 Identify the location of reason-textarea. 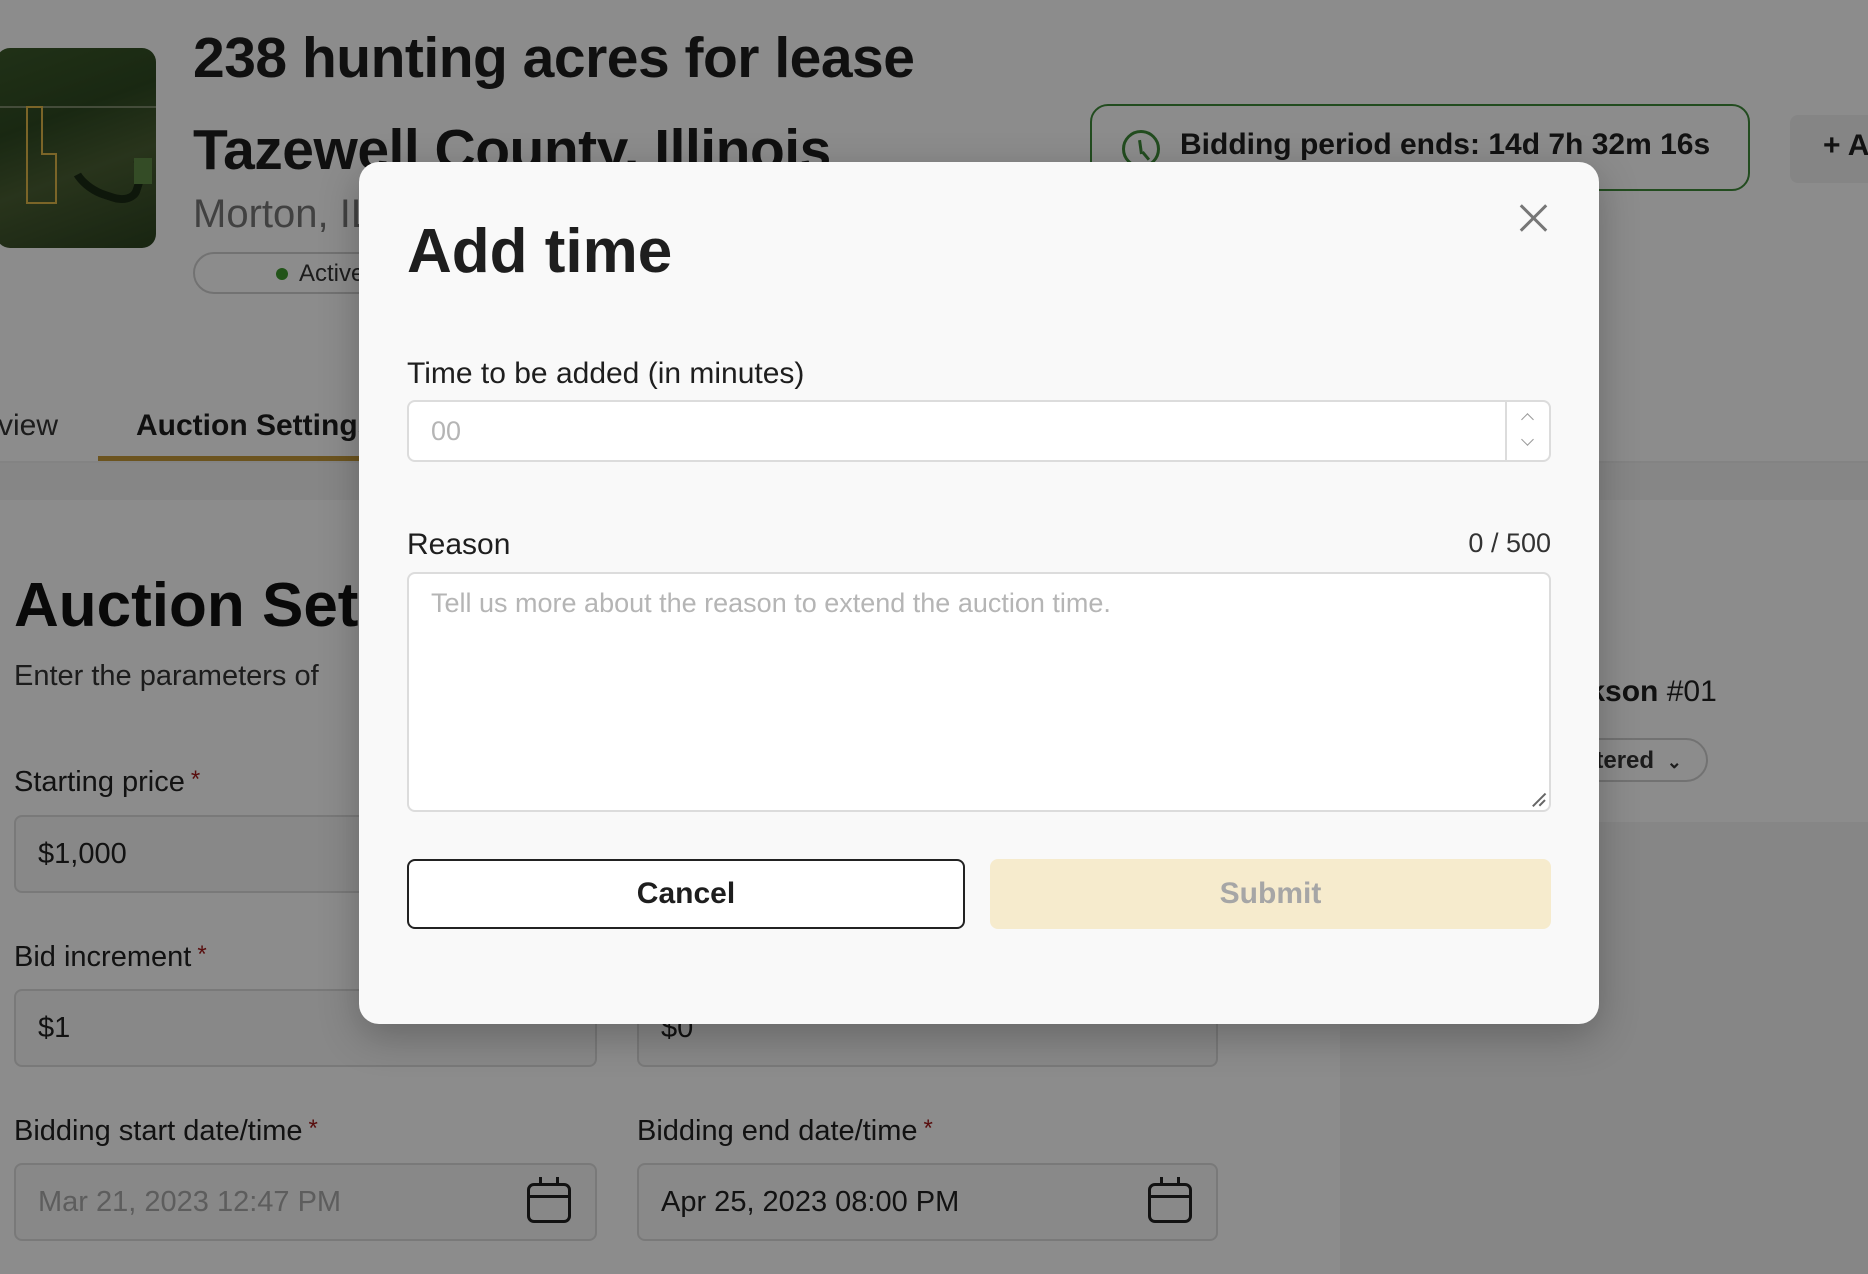
(979, 692).